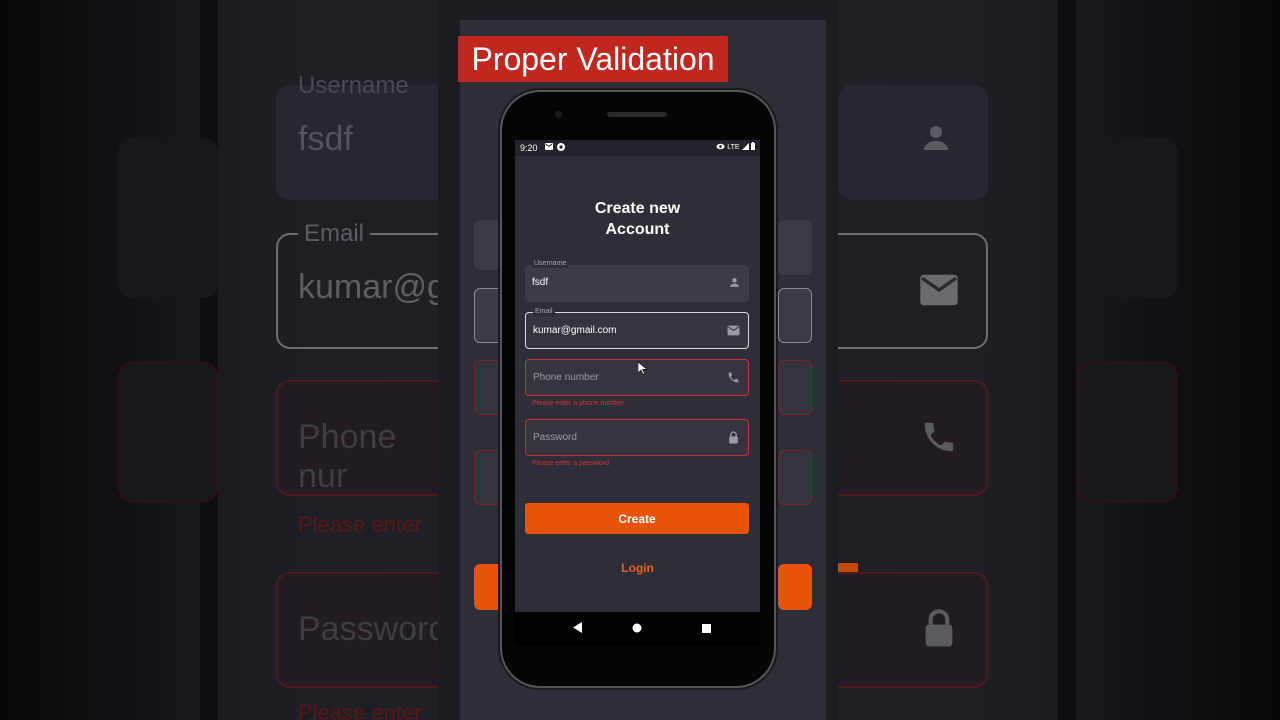 The width and height of the screenshot is (1280, 720). I want to click on background-password-error: Please enter, so click(360, 710).